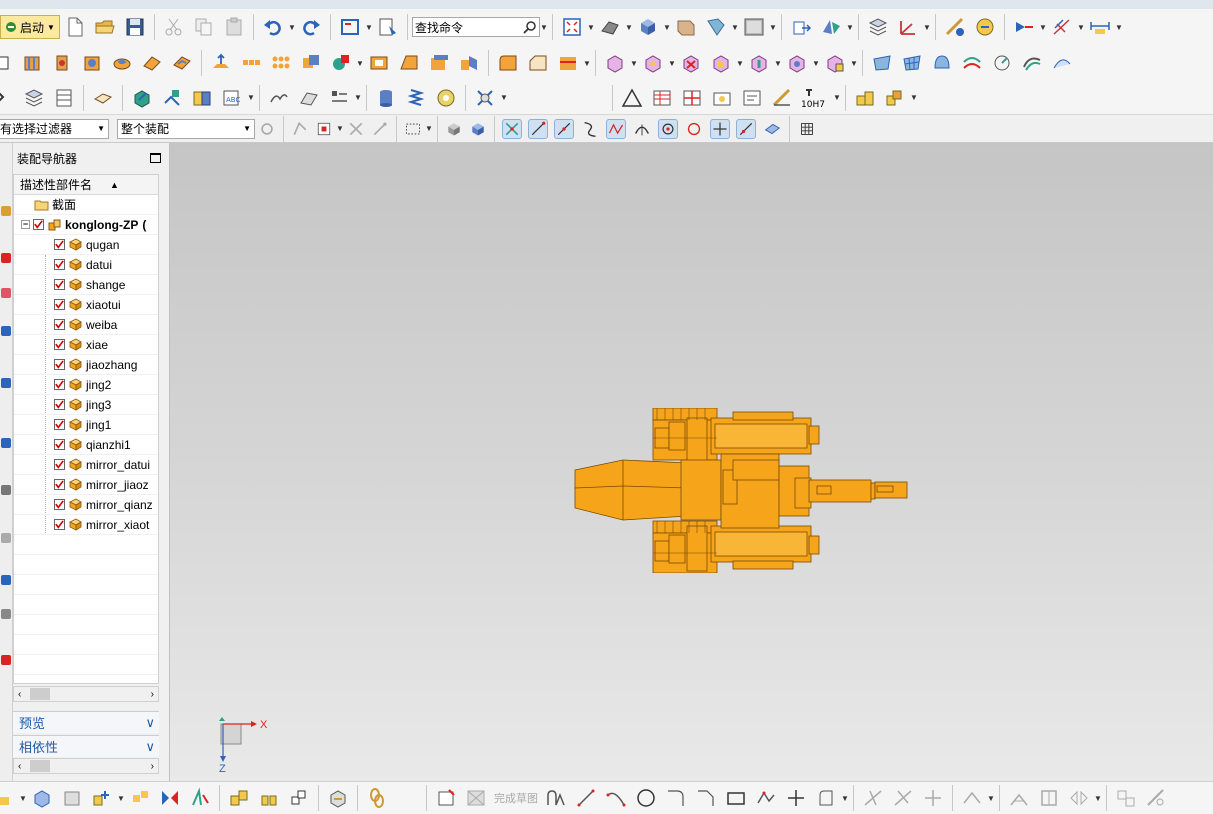  What do you see at coordinates (281, 63) in the screenshot?
I see `pattern-geometry-icon` at bounding box center [281, 63].